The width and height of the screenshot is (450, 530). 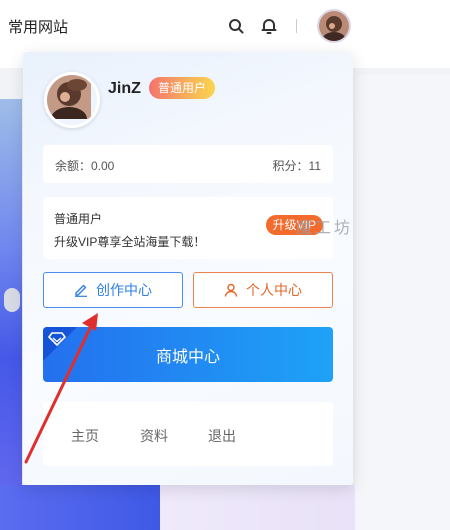 I want to click on mall-center-button: 商城中心, so click(x=188, y=354).